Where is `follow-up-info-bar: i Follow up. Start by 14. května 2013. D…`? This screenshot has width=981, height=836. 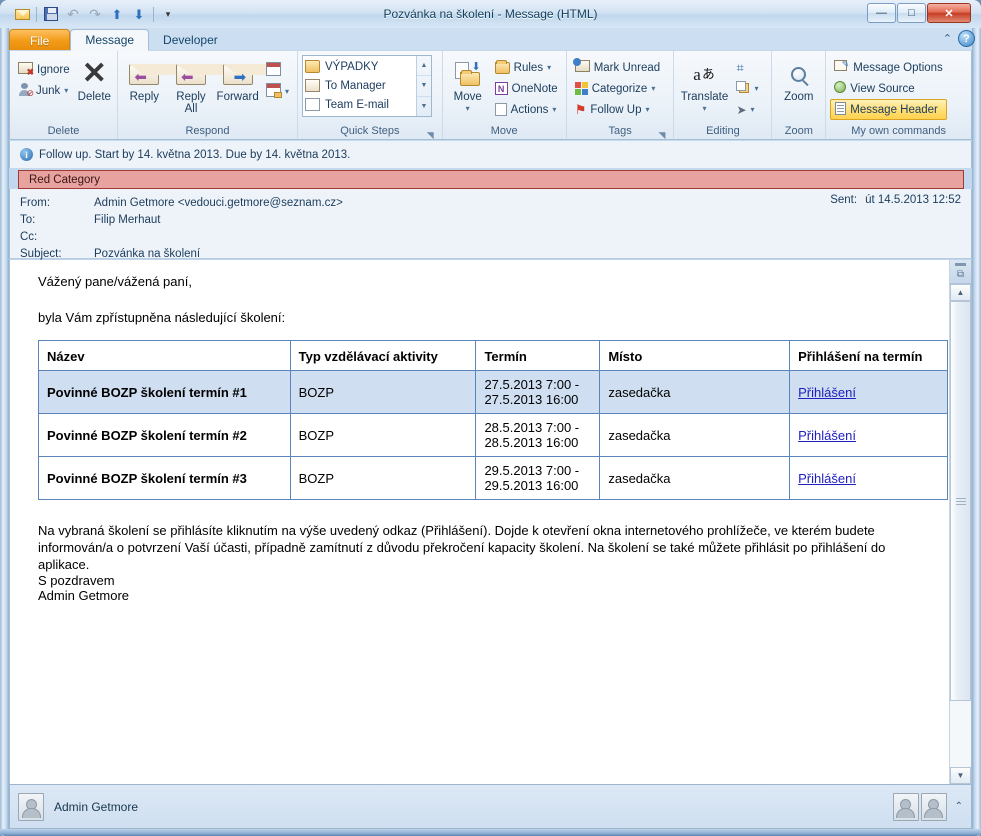
follow-up-info-bar: i Follow up. Start by 14. května 2013. D… is located at coordinates (490, 154).